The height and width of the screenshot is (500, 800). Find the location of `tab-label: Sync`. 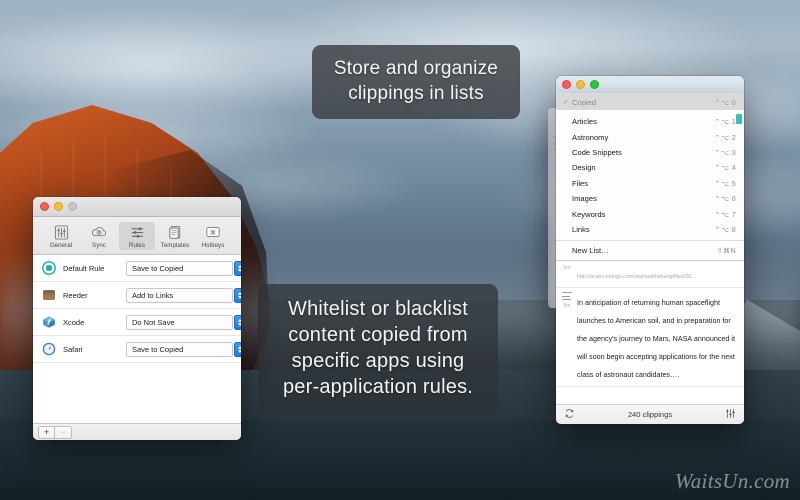

tab-label: Sync is located at coordinates (99, 245).